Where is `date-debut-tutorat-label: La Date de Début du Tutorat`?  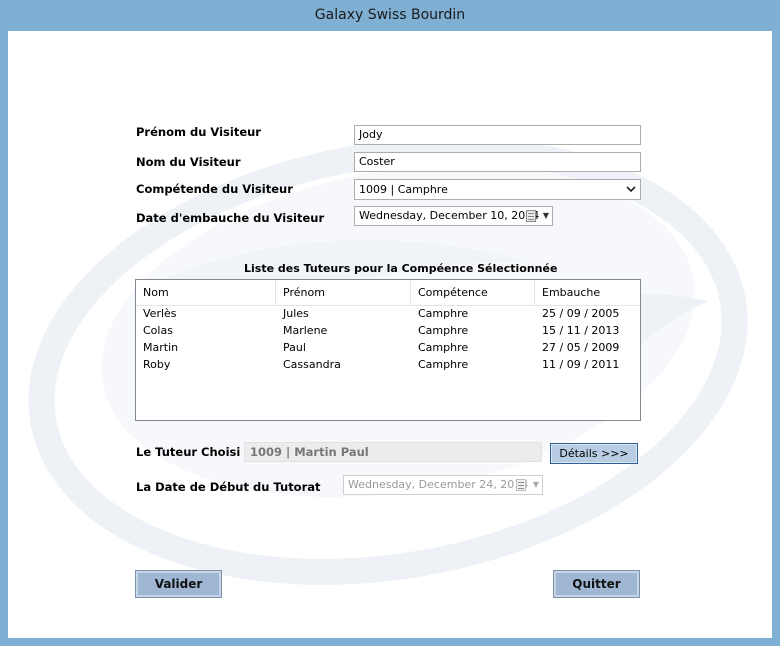 date-debut-tutorat-label: La Date de Début du Tutorat is located at coordinates (228, 487).